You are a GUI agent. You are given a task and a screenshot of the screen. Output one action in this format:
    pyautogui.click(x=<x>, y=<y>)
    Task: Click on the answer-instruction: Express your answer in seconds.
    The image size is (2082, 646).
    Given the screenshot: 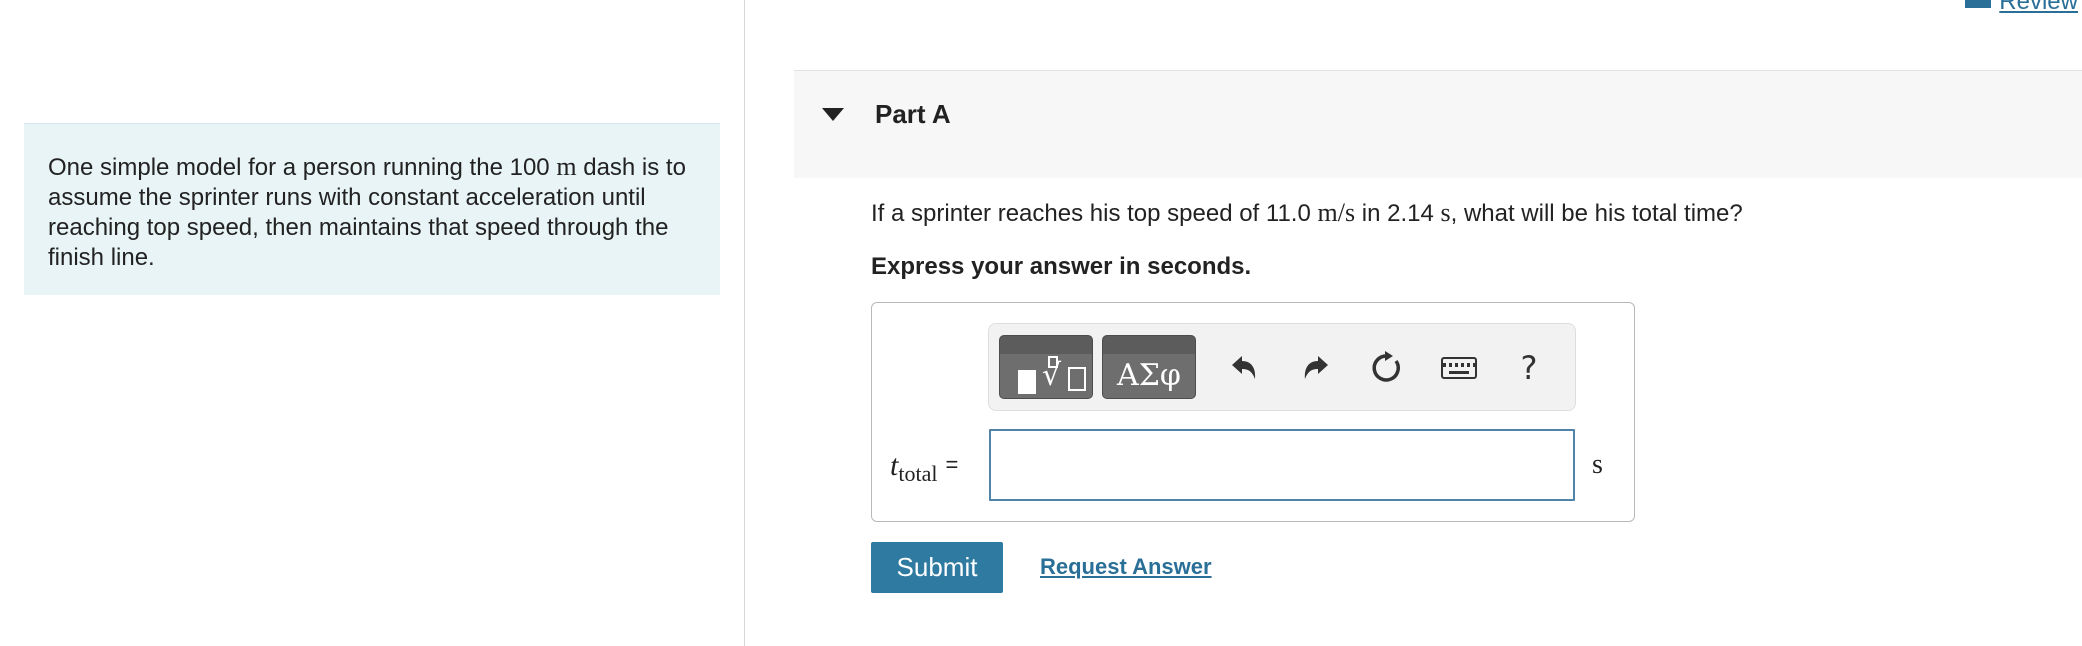 What is the action you would take?
    pyautogui.click(x=1061, y=266)
    